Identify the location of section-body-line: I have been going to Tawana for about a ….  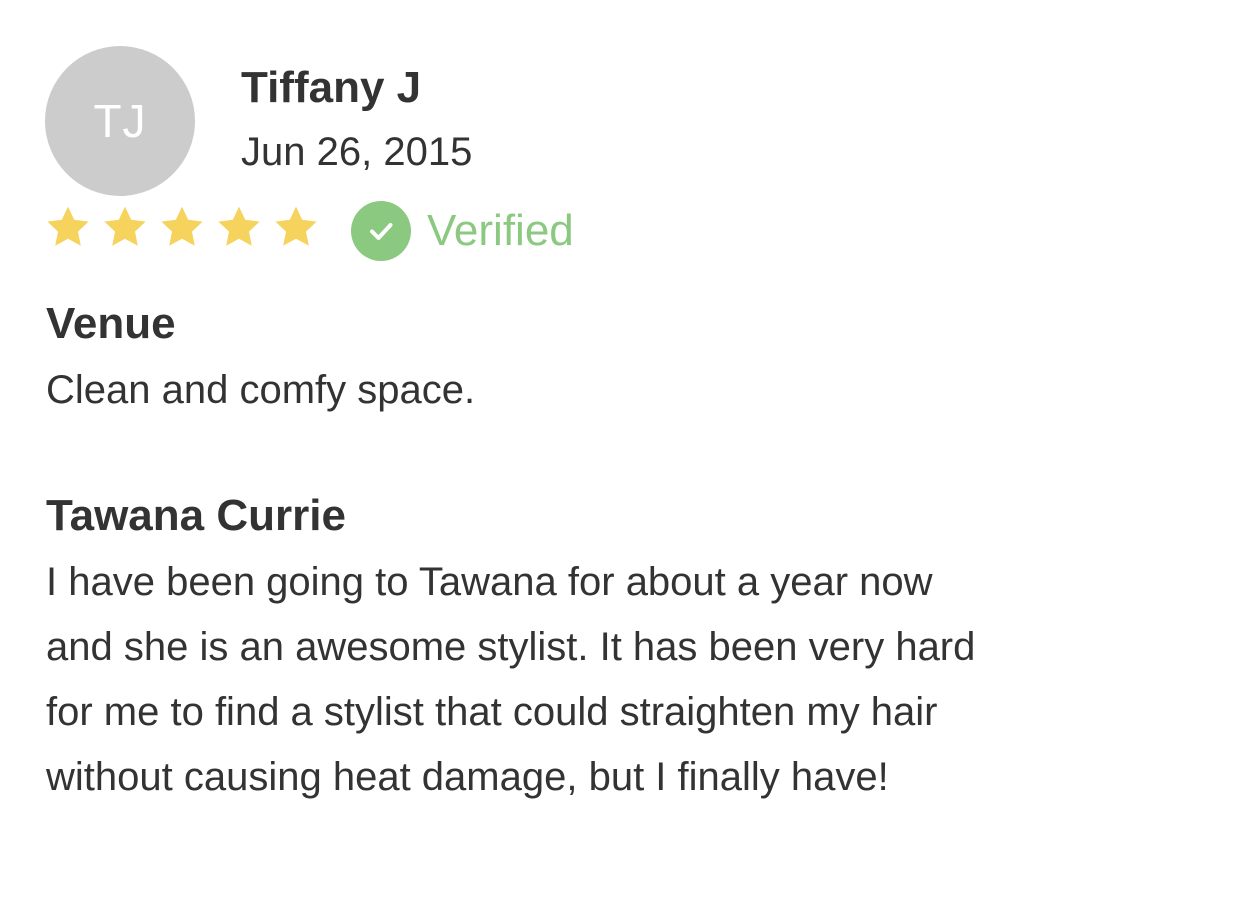
(489, 582).